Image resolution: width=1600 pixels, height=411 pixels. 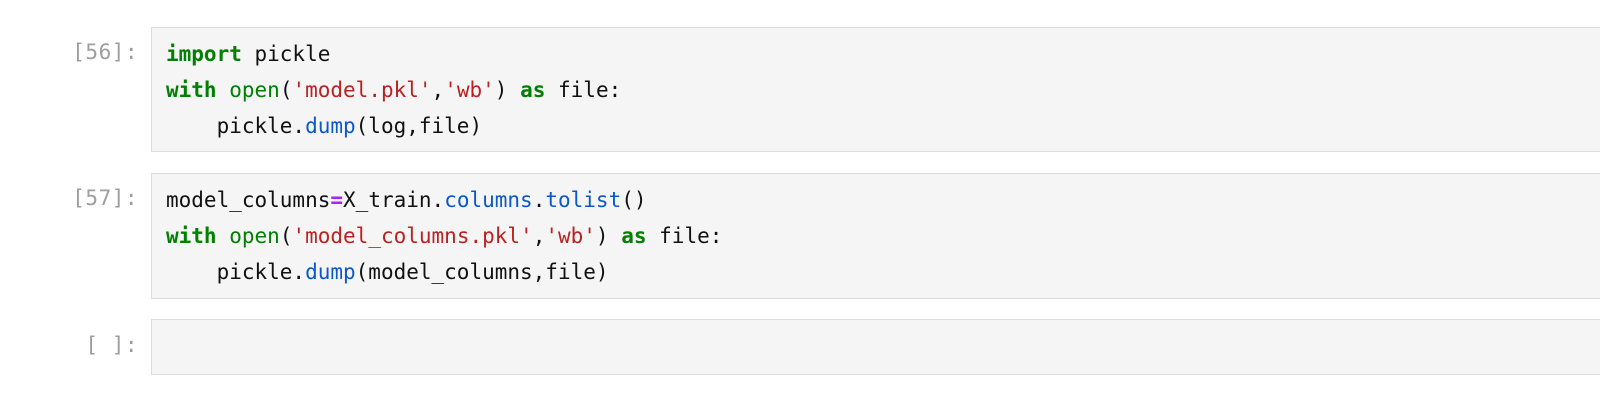 I want to click on code-editor, so click(x=875, y=347).